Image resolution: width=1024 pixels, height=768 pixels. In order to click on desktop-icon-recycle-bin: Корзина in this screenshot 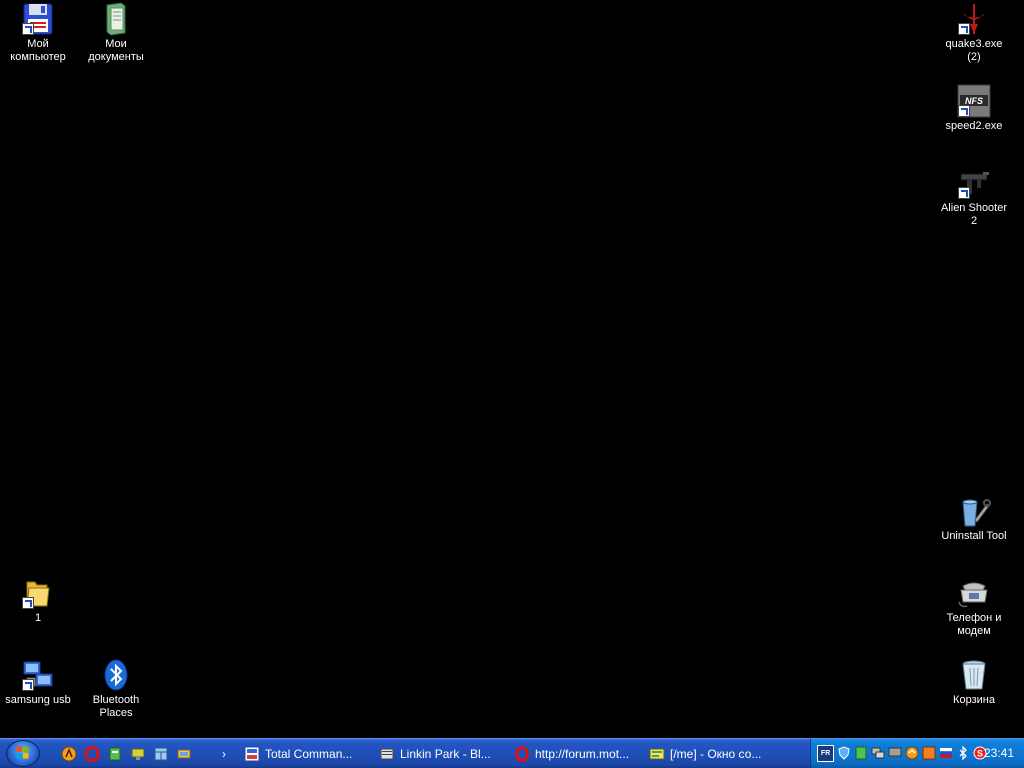, I will do `click(974, 682)`.